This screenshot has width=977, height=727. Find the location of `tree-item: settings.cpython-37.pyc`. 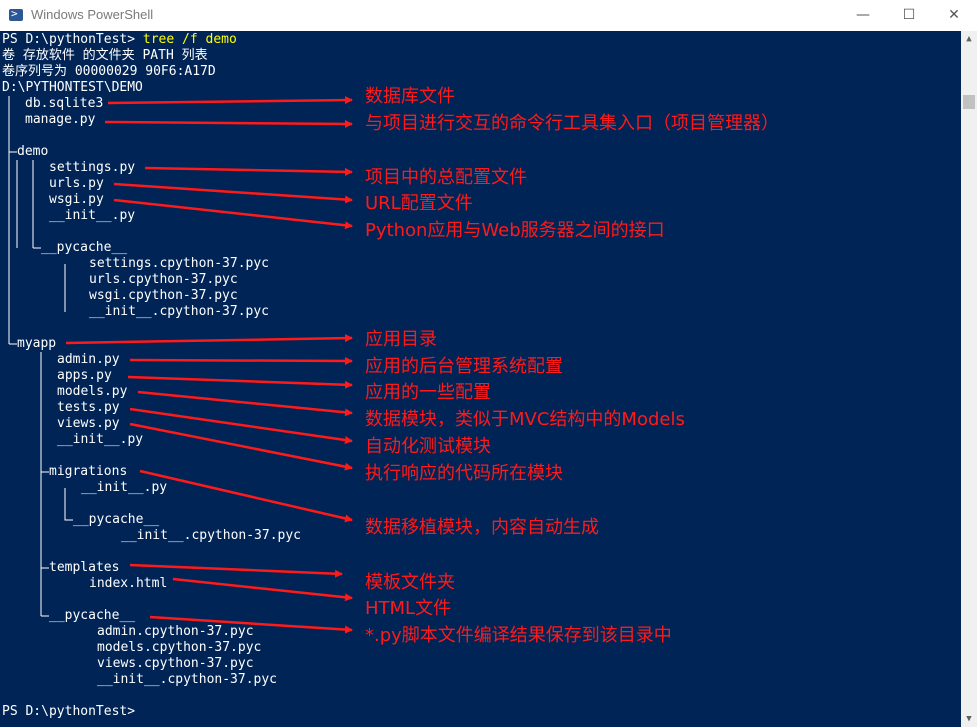

tree-item: settings.cpython-37.pyc is located at coordinates (179, 263).